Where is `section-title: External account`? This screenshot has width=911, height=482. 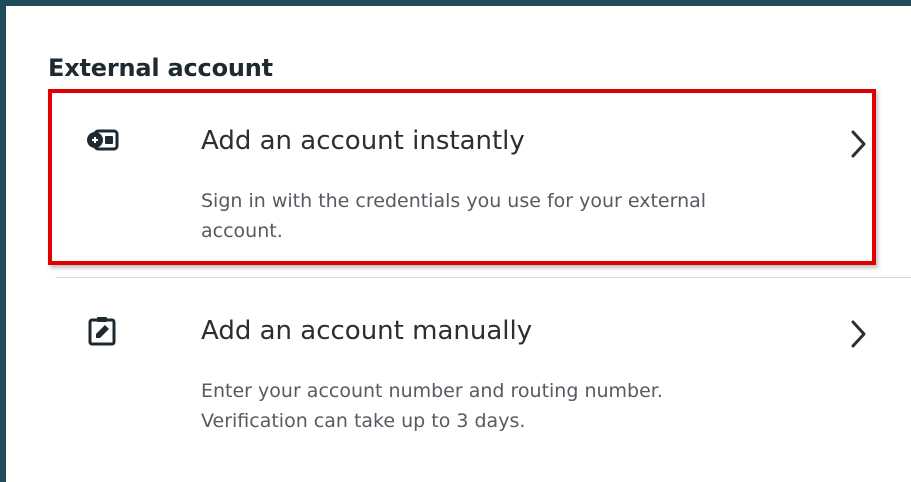 section-title: External account is located at coordinates (160, 68).